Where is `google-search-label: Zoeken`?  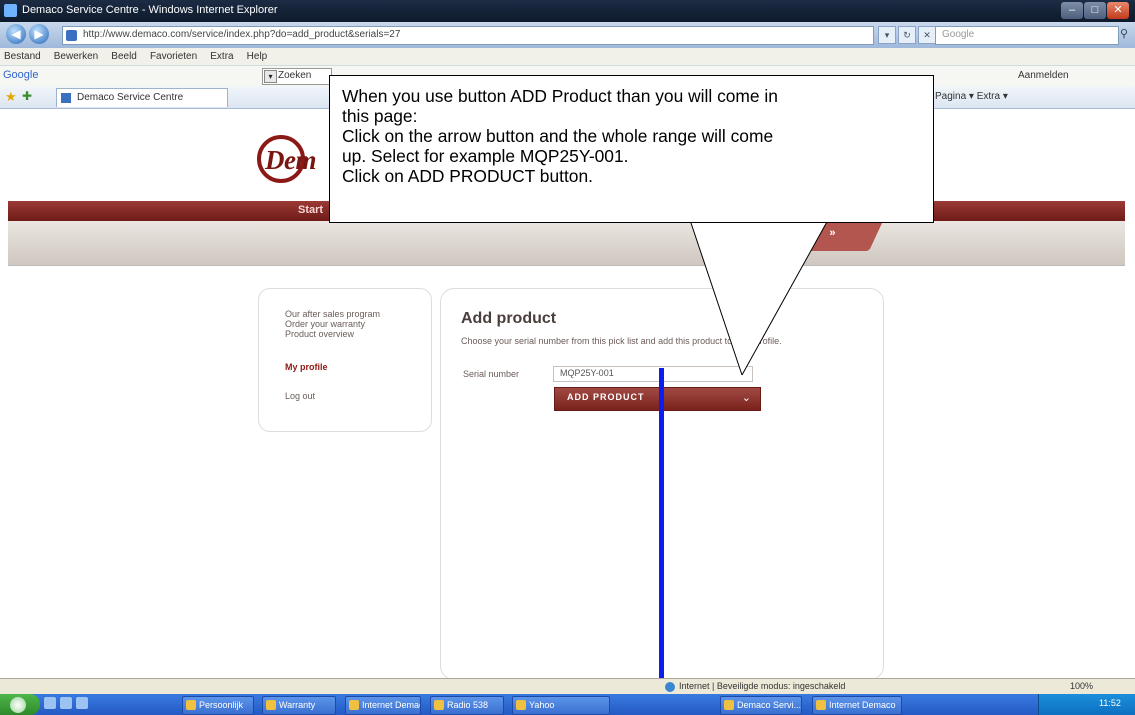
google-search-label: Zoeken is located at coordinates (295, 75).